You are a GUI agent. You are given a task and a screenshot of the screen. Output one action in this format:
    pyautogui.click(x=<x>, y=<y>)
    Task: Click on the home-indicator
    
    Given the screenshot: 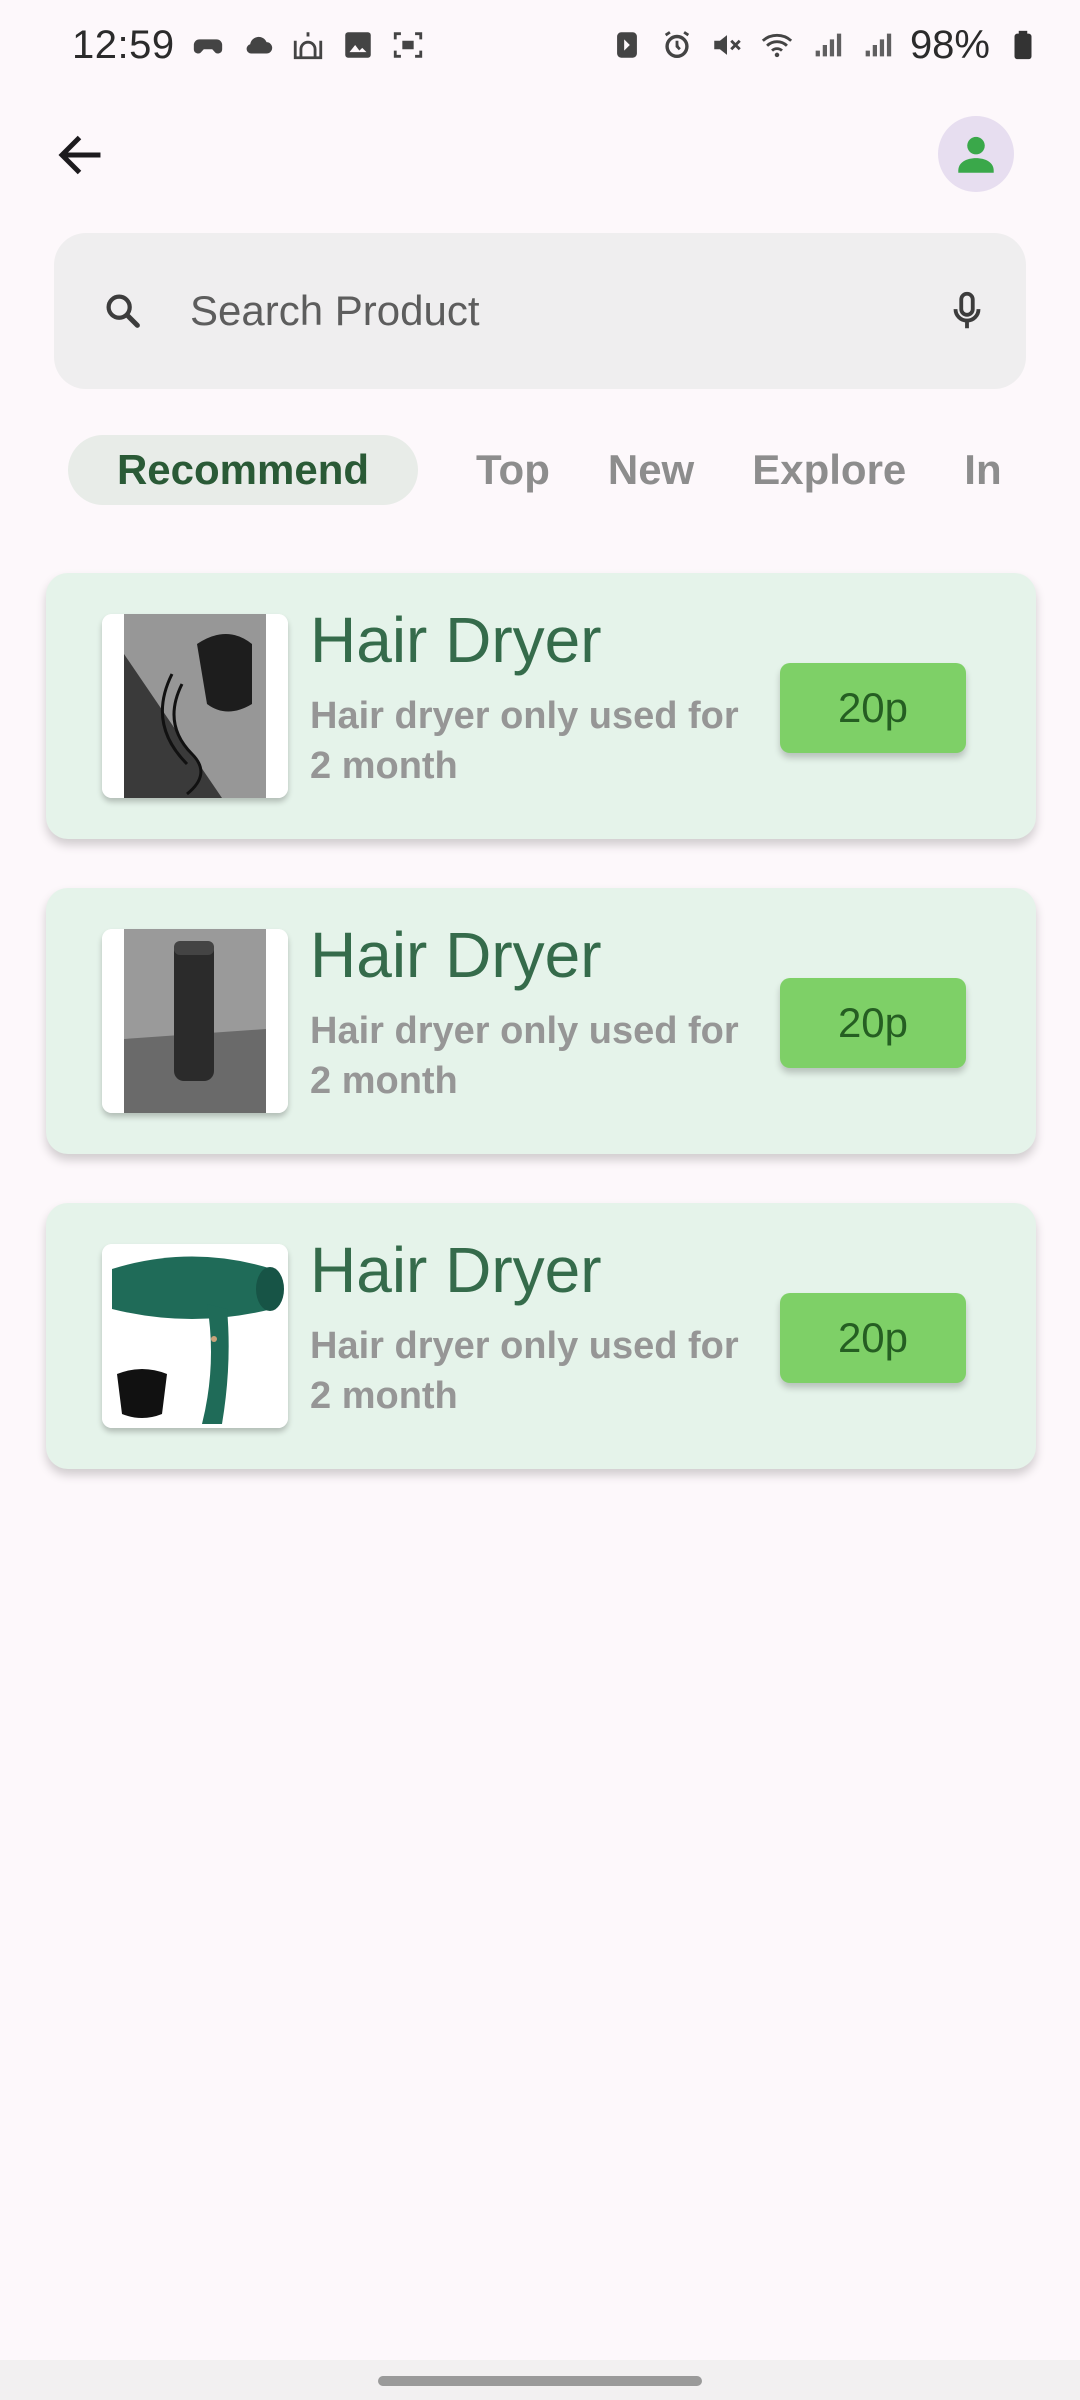 What is the action you would take?
    pyautogui.click(x=540, y=2381)
    